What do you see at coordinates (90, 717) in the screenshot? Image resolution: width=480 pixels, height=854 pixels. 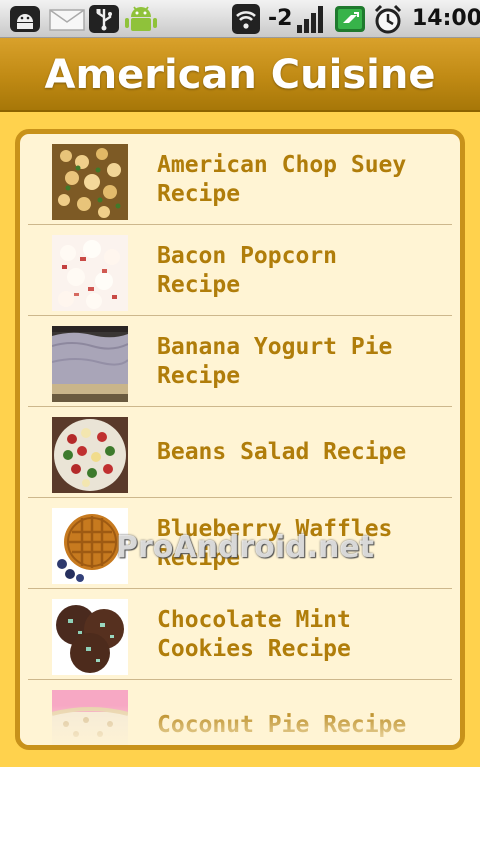 I see `coconut-pie-image` at bounding box center [90, 717].